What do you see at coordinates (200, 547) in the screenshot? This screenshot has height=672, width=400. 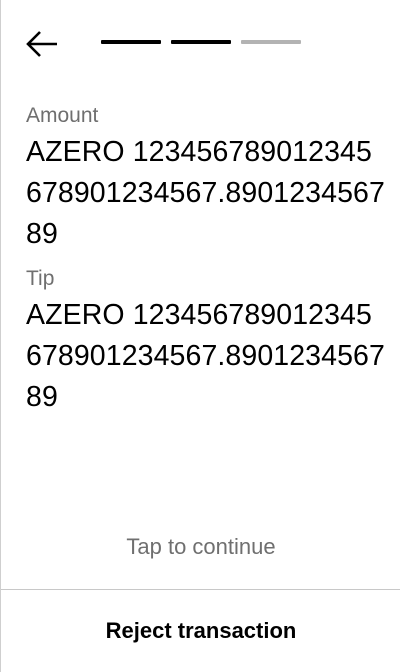 I see `tap-to-continue: Tap to continue` at bounding box center [200, 547].